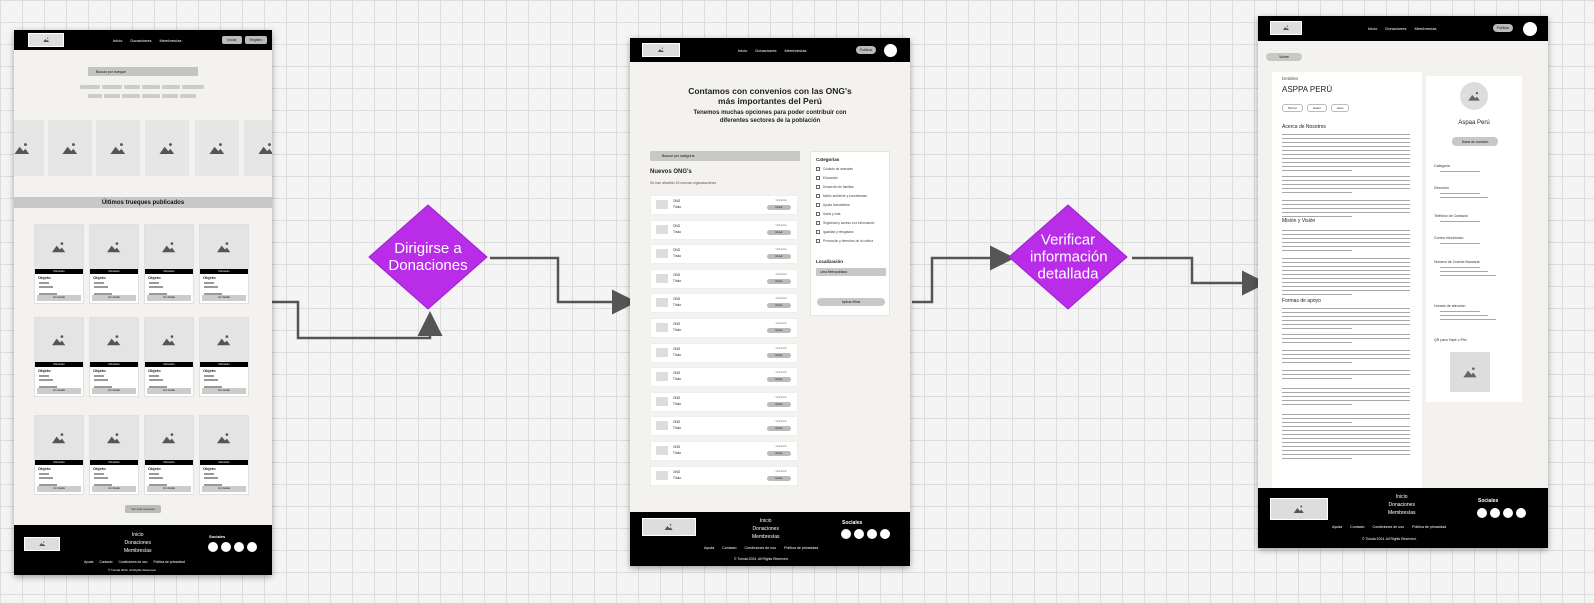 The height and width of the screenshot is (603, 1594). What do you see at coordinates (834, 169) in the screenshot?
I see `category-option: Cuidado de animales` at bounding box center [834, 169].